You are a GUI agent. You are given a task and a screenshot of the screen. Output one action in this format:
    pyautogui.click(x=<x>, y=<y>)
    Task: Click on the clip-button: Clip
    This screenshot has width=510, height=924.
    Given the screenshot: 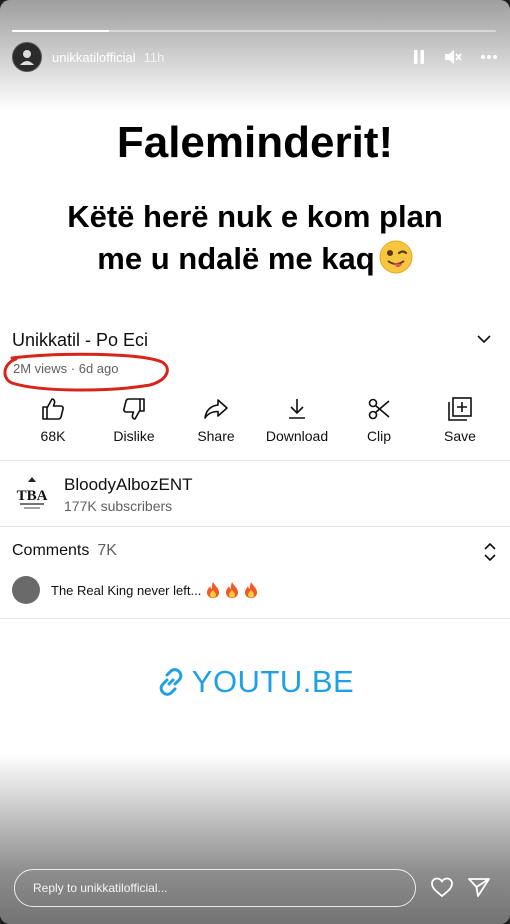 What is the action you would take?
    pyautogui.click(x=379, y=420)
    